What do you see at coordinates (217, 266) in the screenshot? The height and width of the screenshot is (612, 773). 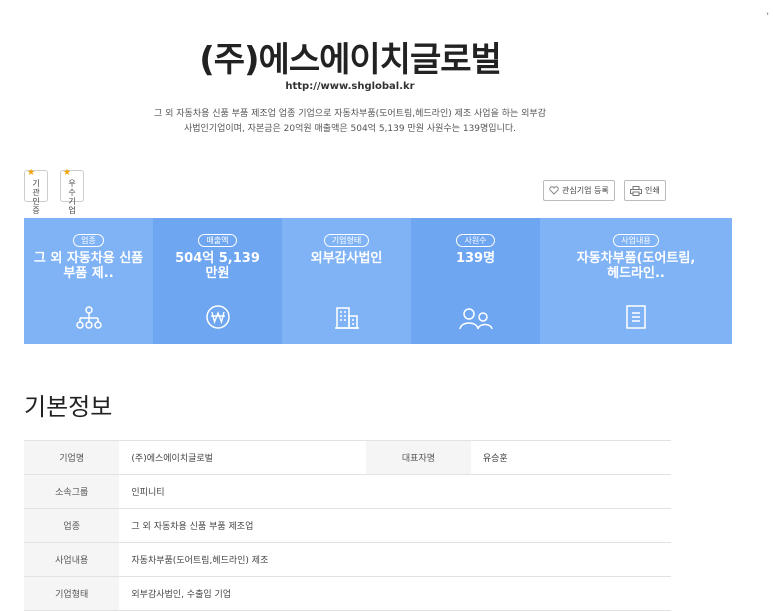 I see `stat-value: 504억 5,139만원` at bounding box center [217, 266].